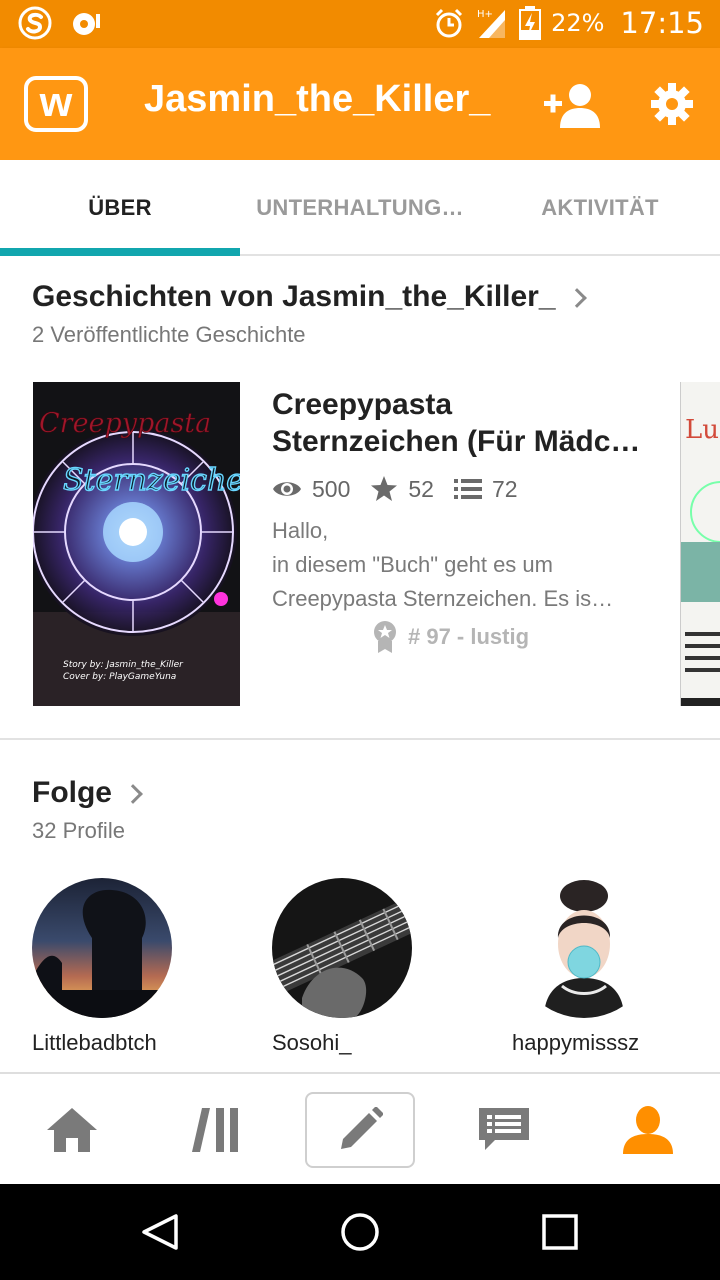 The width and height of the screenshot is (720, 1280). What do you see at coordinates (123, 665) in the screenshot?
I see `cover-credit-story: Story by: Jasmin_the_Killer` at bounding box center [123, 665].